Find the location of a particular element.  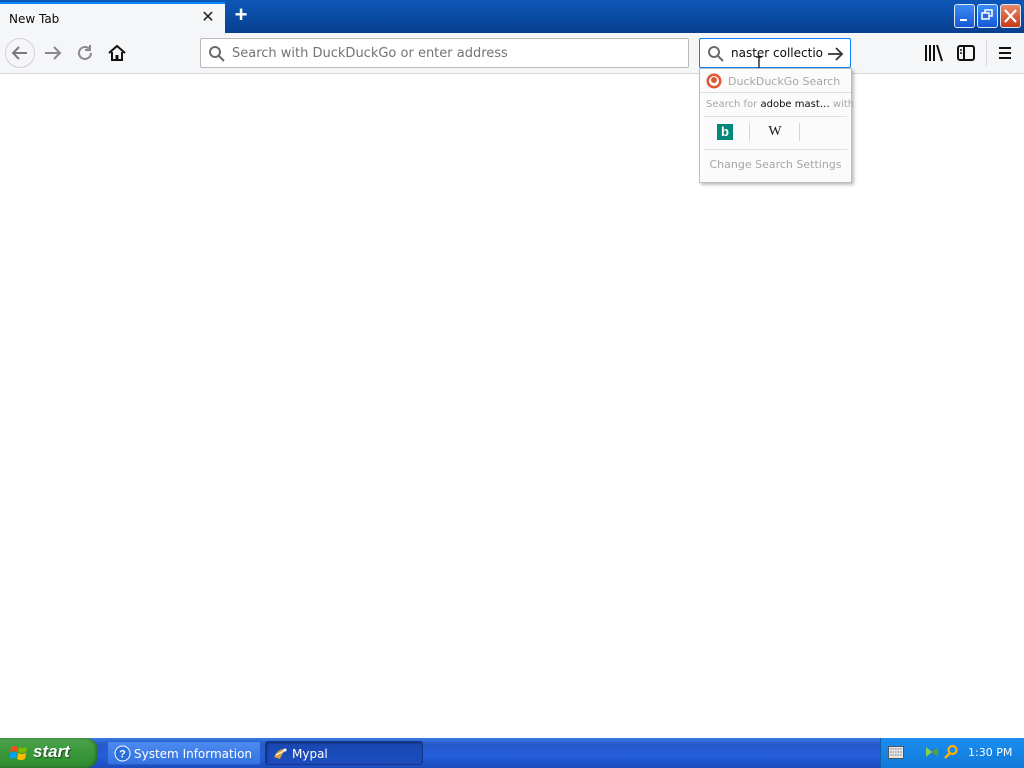

start-label: start is located at coordinates (51, 751).